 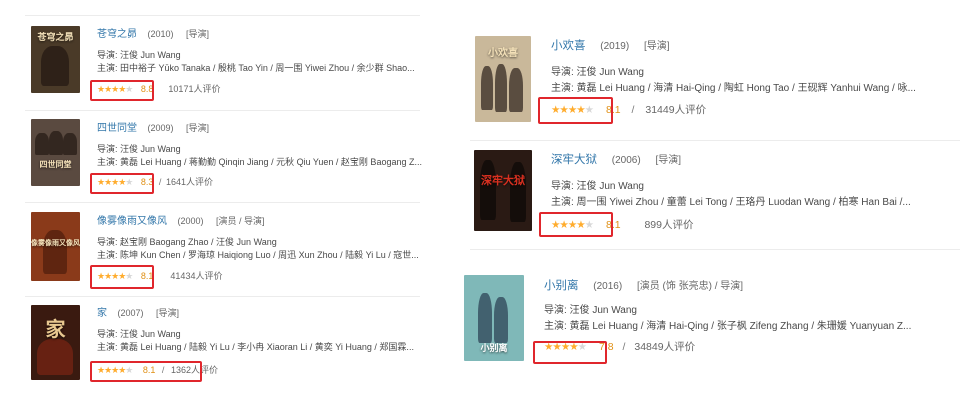 I want to click on poster-image: 四世同堂, so click(x=55, y=152).